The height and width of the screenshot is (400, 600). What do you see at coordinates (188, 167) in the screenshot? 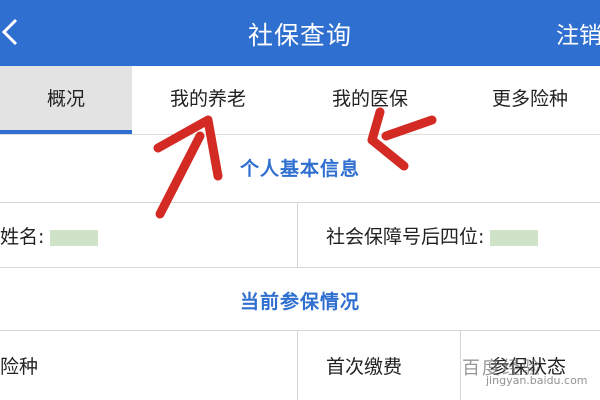
I see `annotation-arrow-pension` at bounding box center [188, 167].